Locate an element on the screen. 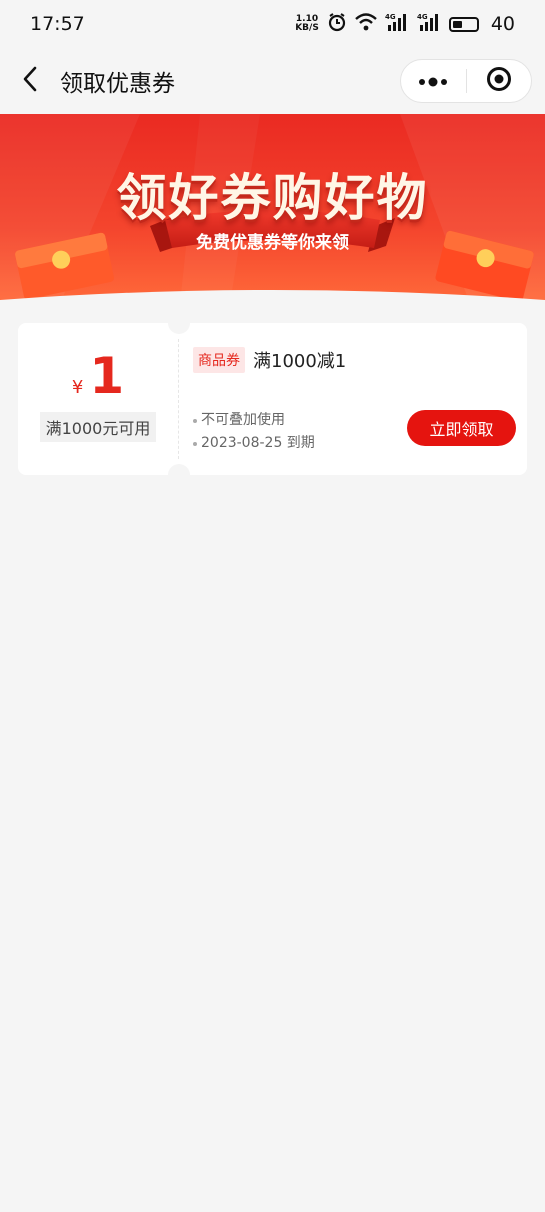 The height and width of the screenshot is (1212, 545). more-button is located at coordinates (433, 81).